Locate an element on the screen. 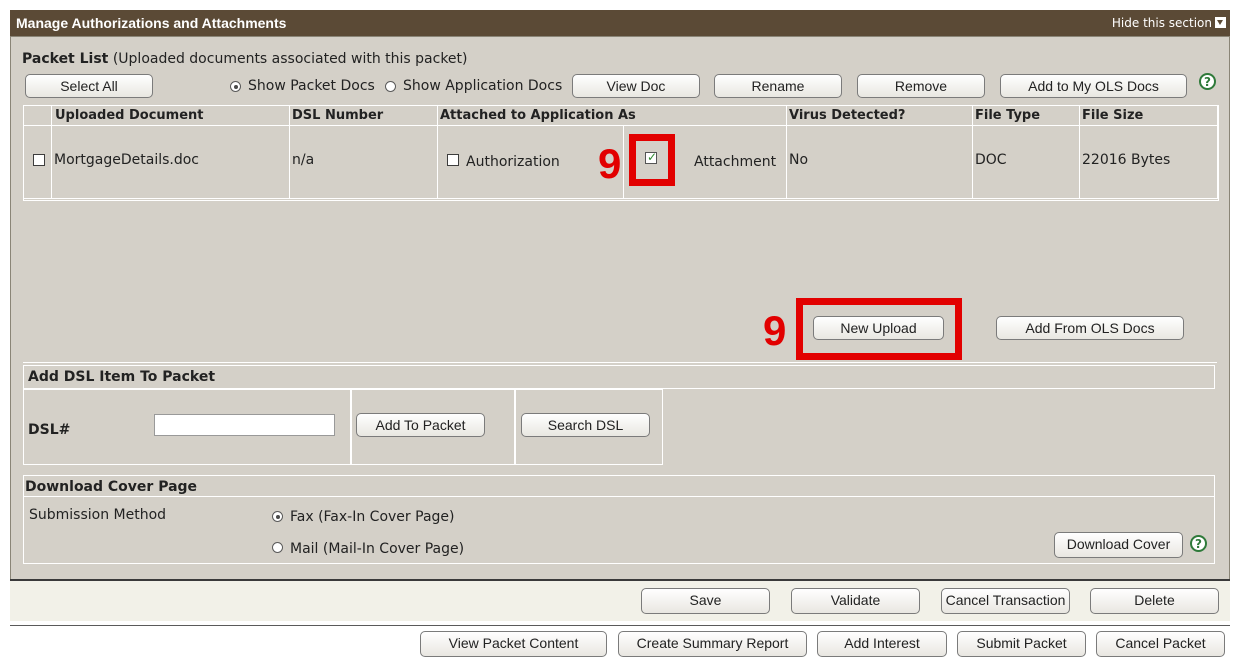 This screenshot has width=1238, height=672. dsl-number-cell: n/a is located at coordinates (364, 162).